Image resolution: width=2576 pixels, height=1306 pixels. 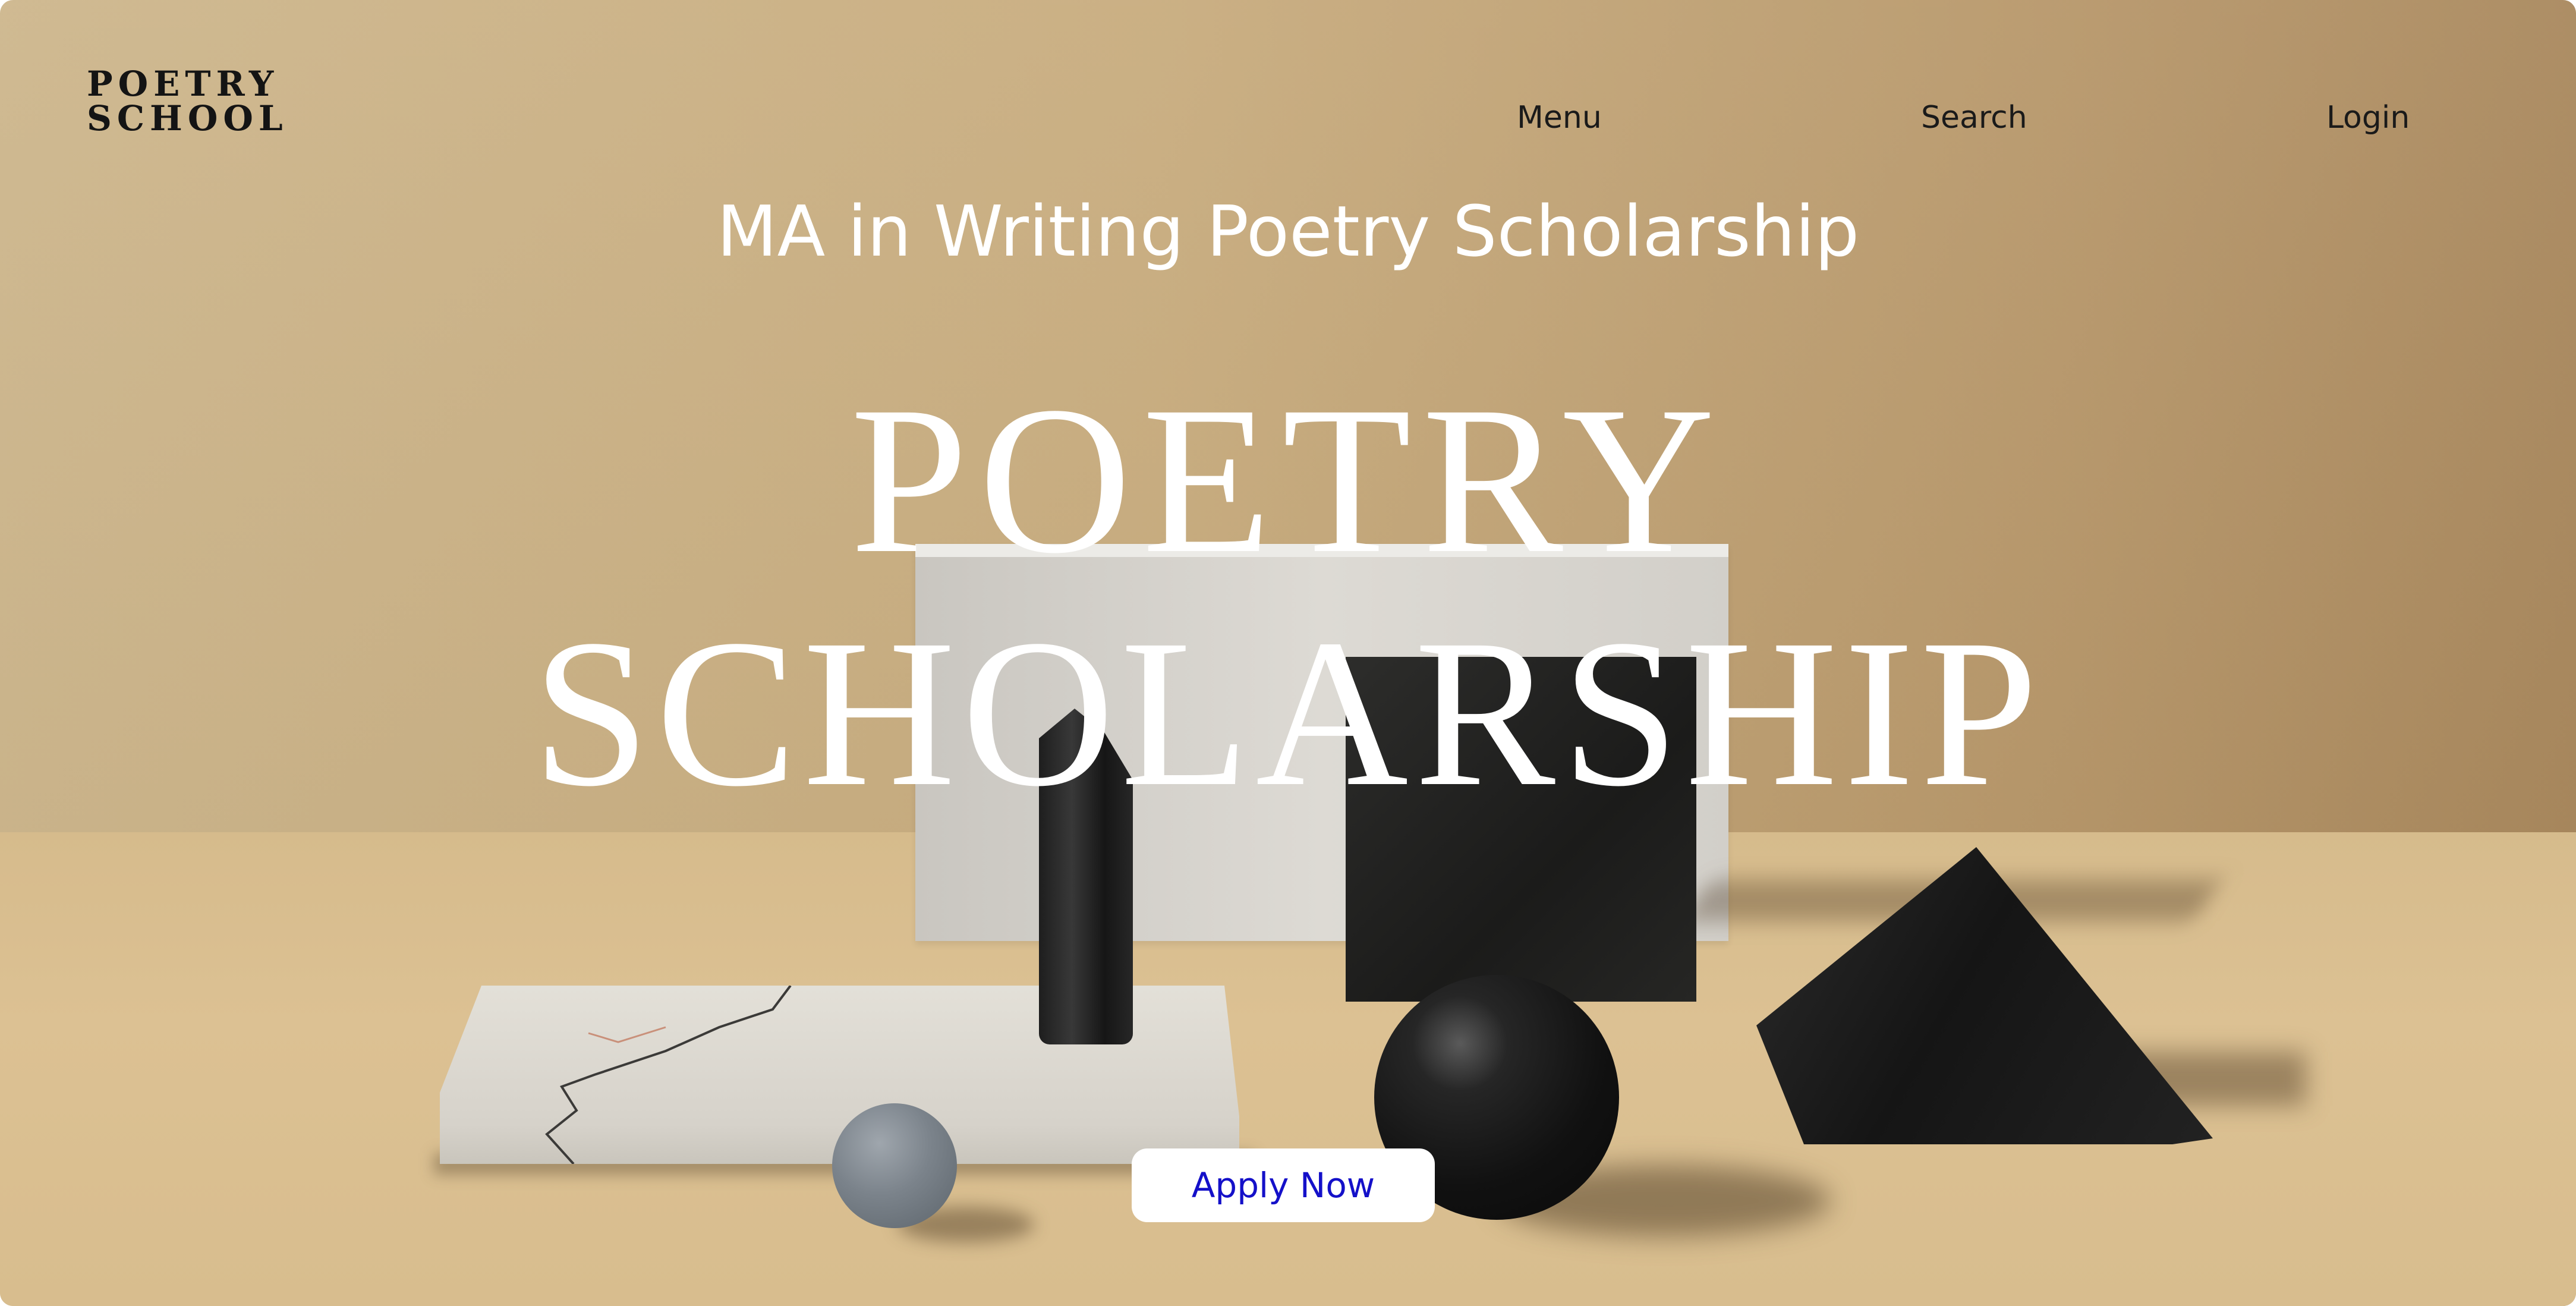 What do you see at coordinates (1288, 231) in the screenshot?
I see `hero-subtitle: MA in Writing Poetry Scholarship` at bounding box center [1288, 231].